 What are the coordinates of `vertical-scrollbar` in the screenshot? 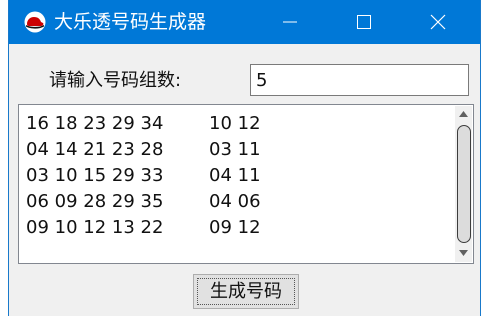 It's located at (463, 184).